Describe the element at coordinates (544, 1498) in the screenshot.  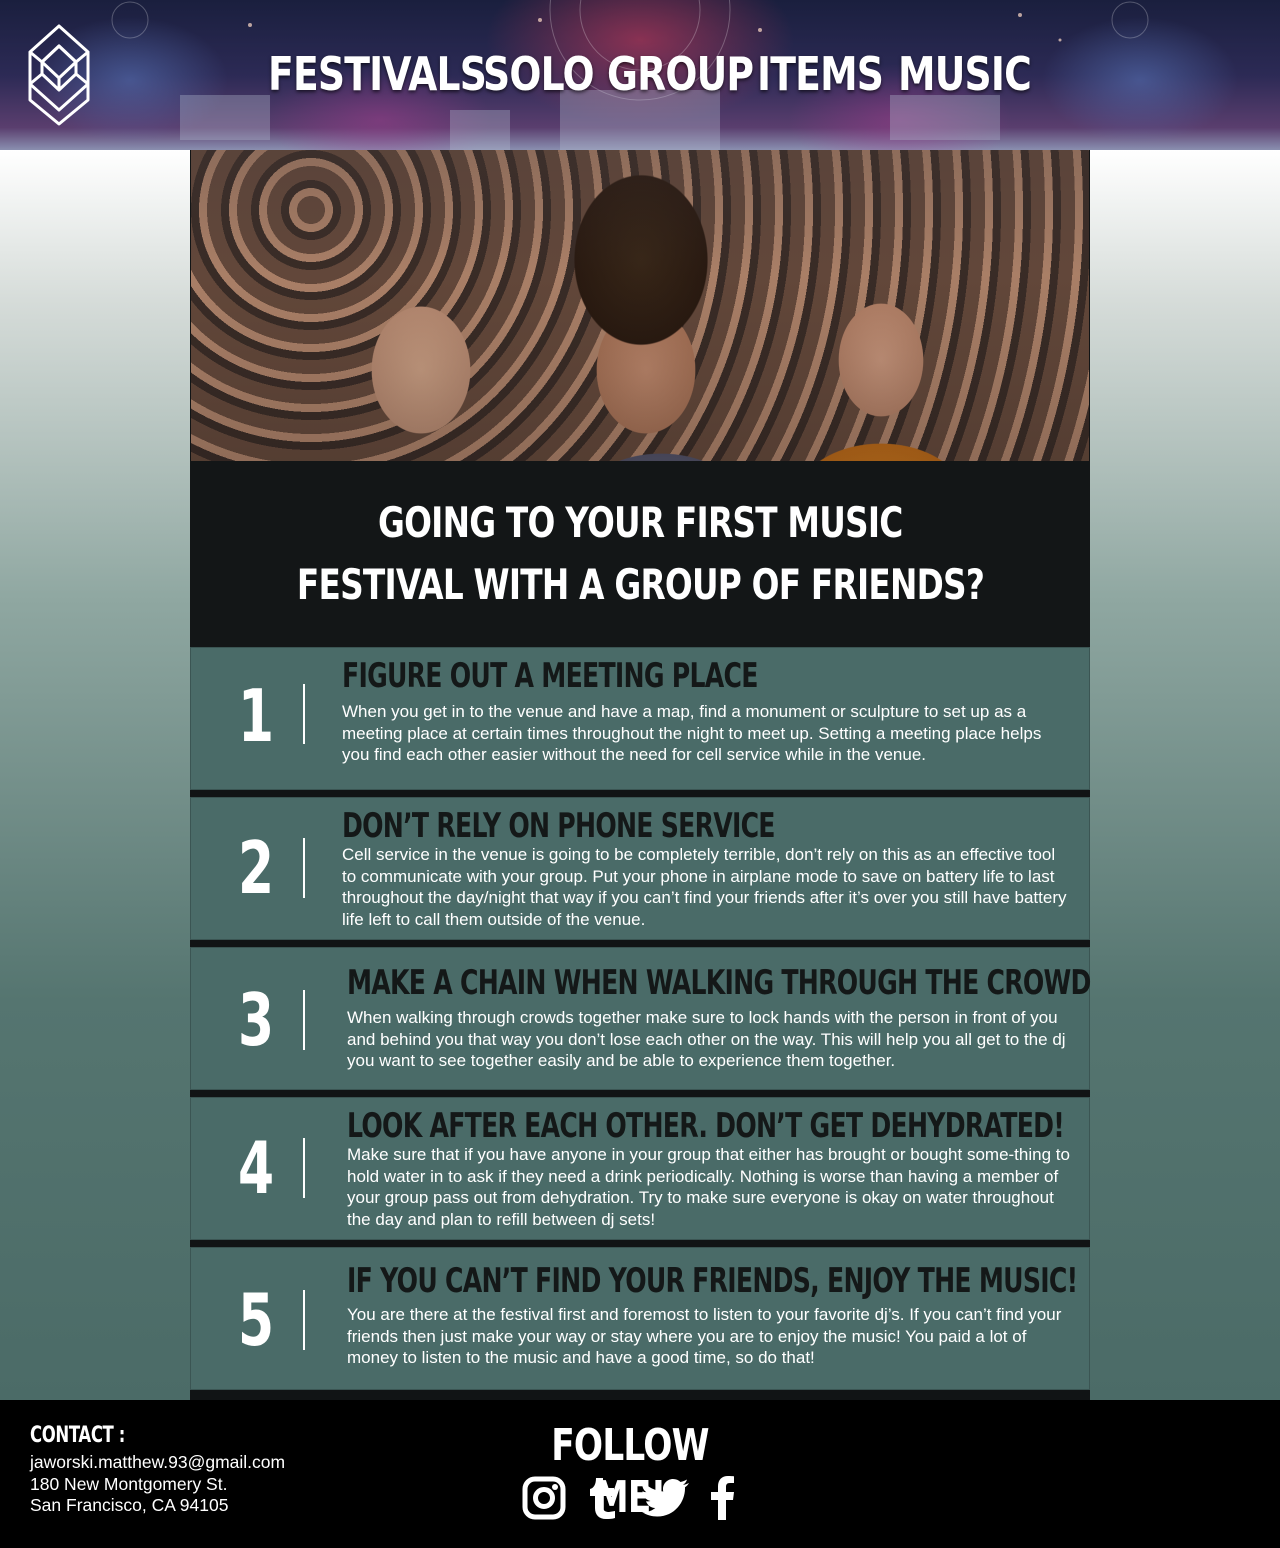
I see `instagram-icon` at that location.